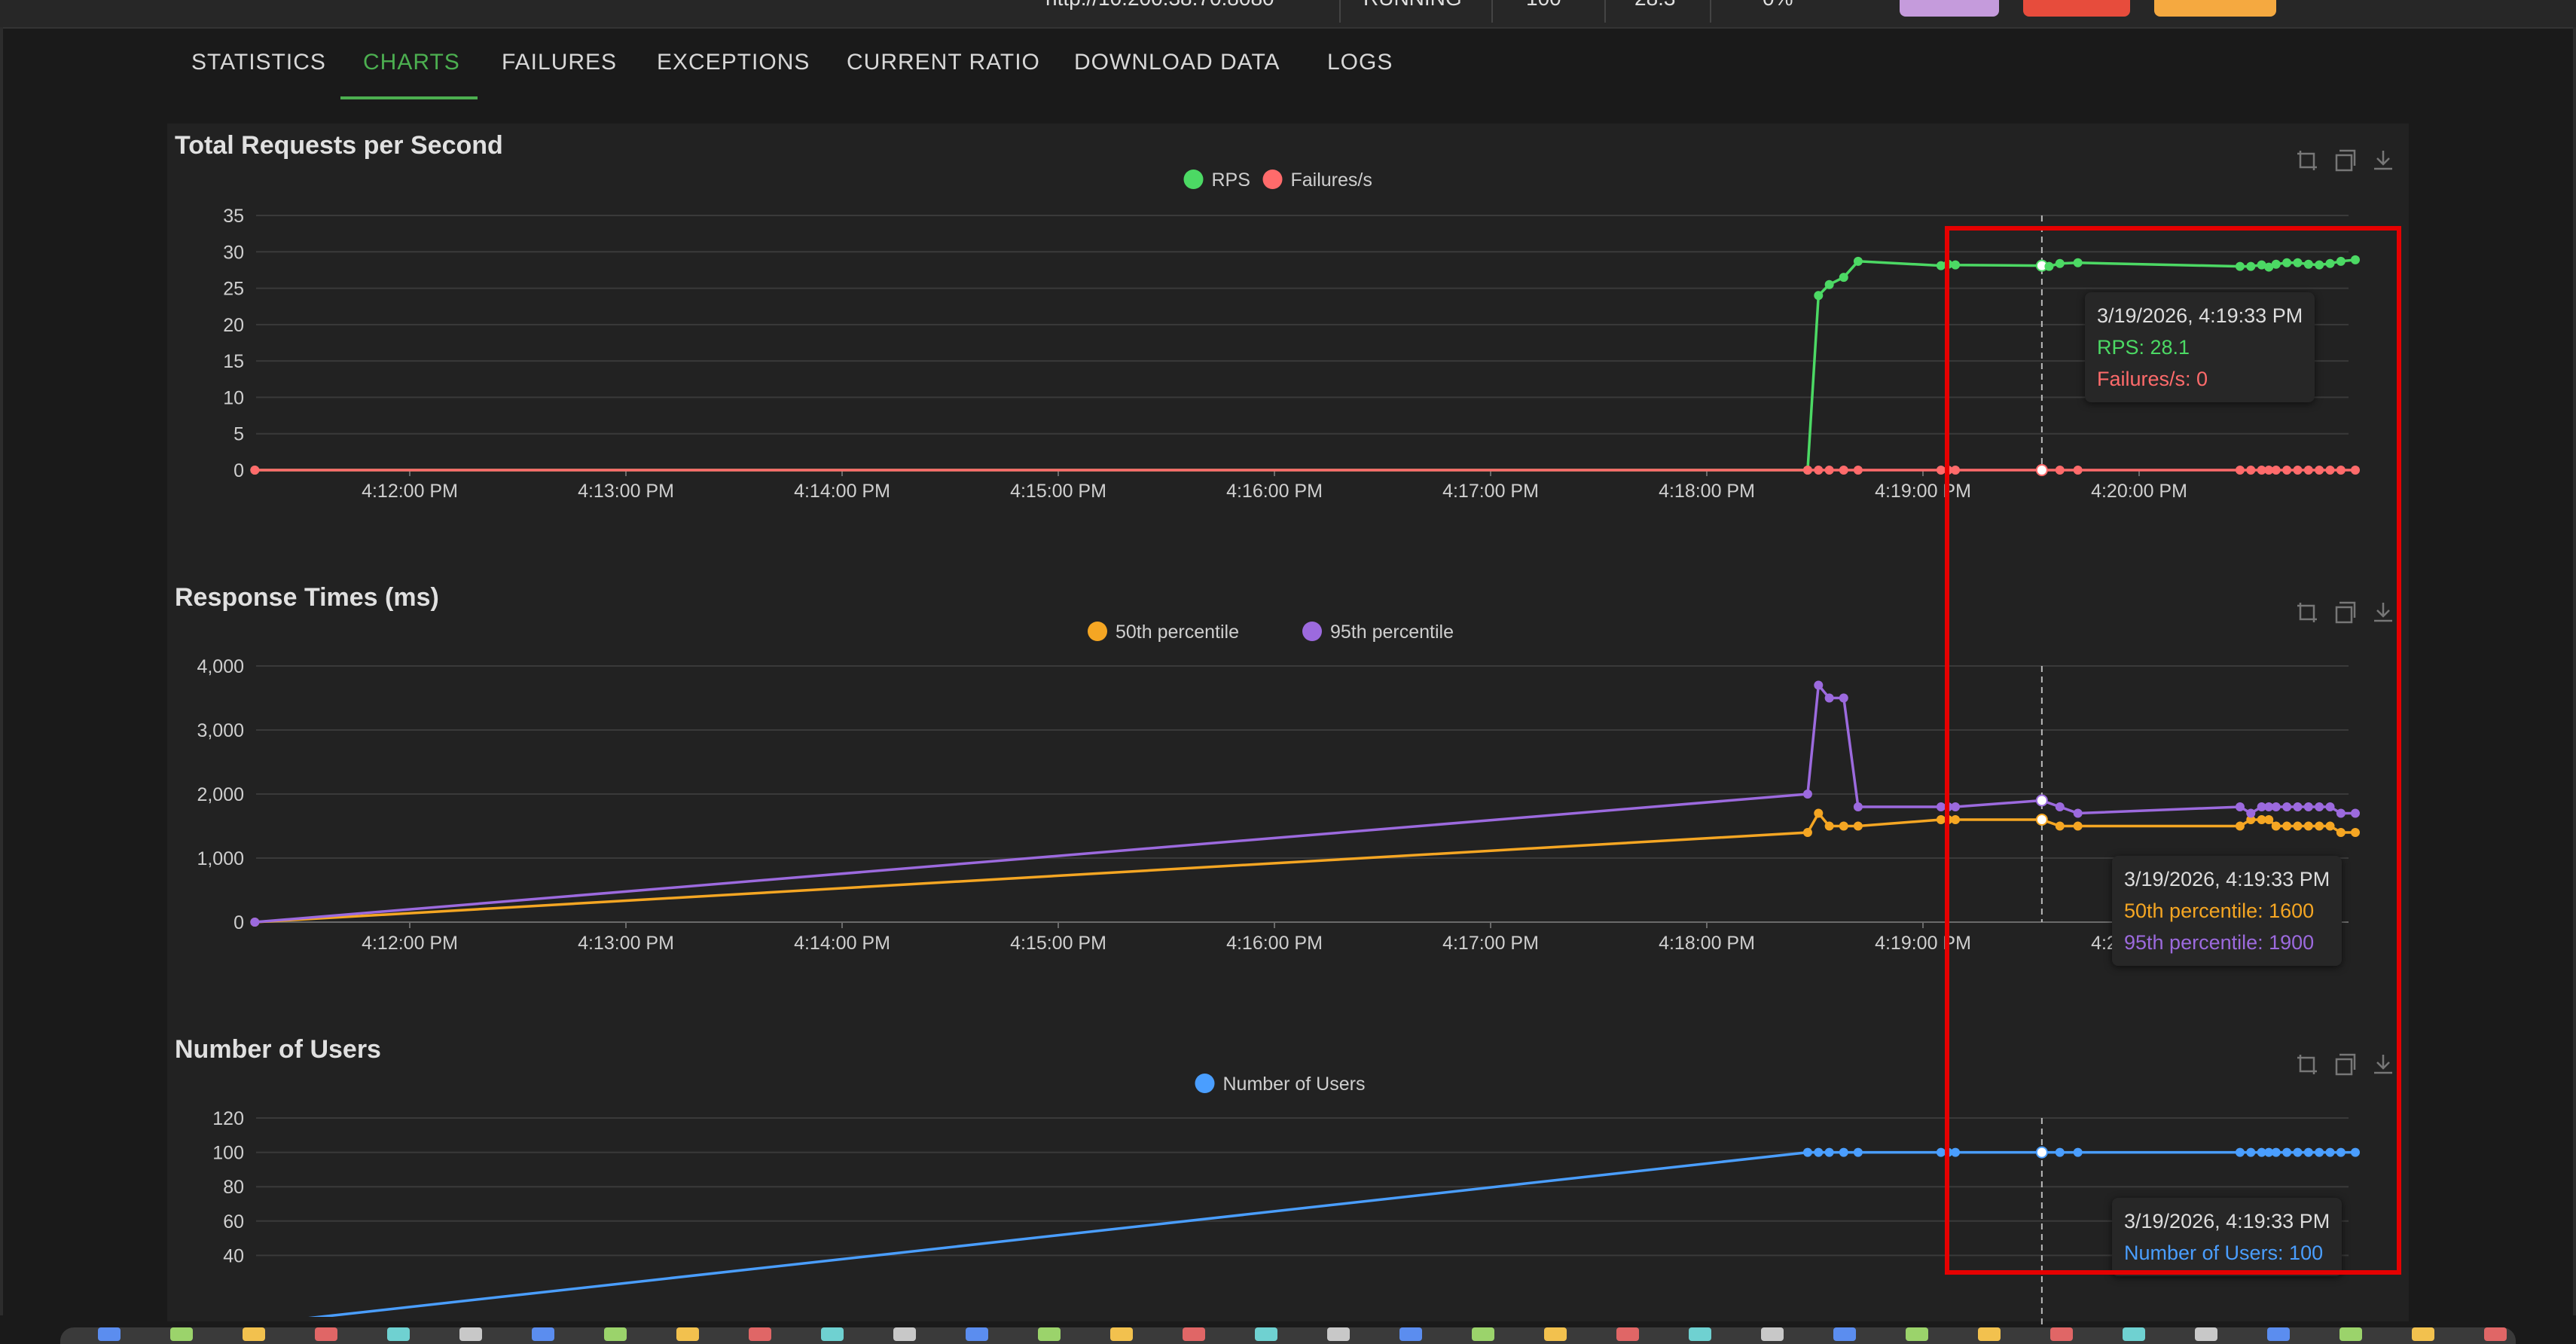 The image size is (2576, 1344). Describe the element at coordinates (259, 62) in the screenshot. I see `tab-statistics: STATISTICS` at that location.